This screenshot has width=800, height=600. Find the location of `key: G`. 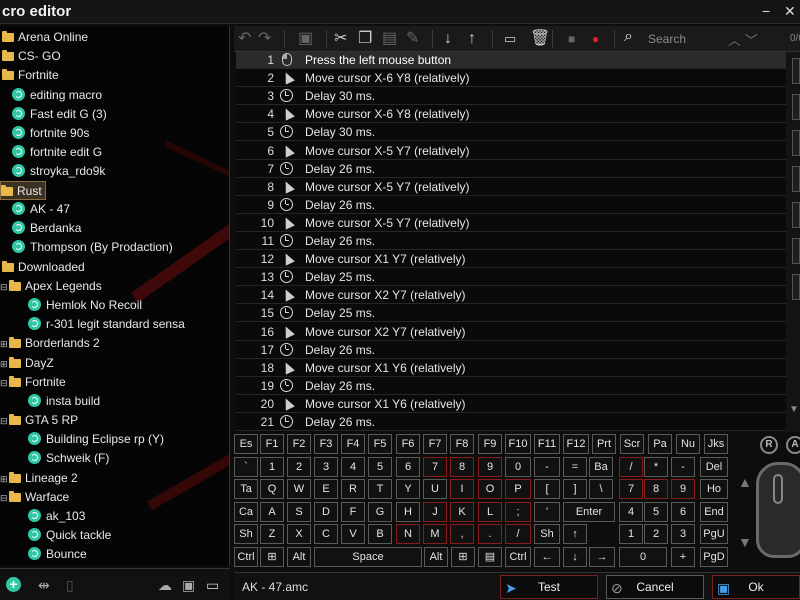

key: G is located at coordinates (380, 511).